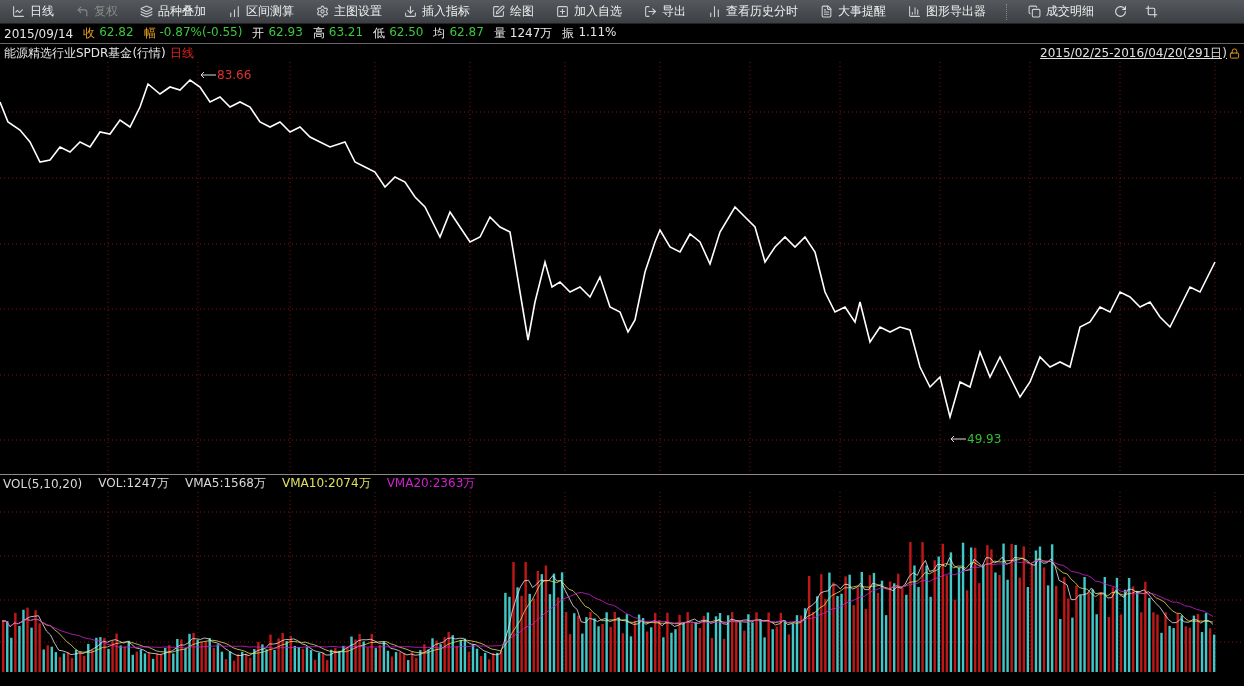 This screenshot has width=1244, height=686. Describe the element at coordinates (498, 11) in the screenshot. I see `pen-icon` at that location.